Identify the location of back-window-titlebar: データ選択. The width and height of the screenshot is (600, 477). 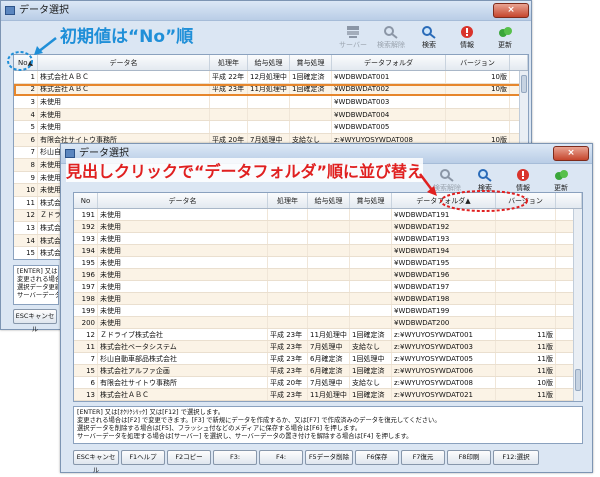
(266, 11).